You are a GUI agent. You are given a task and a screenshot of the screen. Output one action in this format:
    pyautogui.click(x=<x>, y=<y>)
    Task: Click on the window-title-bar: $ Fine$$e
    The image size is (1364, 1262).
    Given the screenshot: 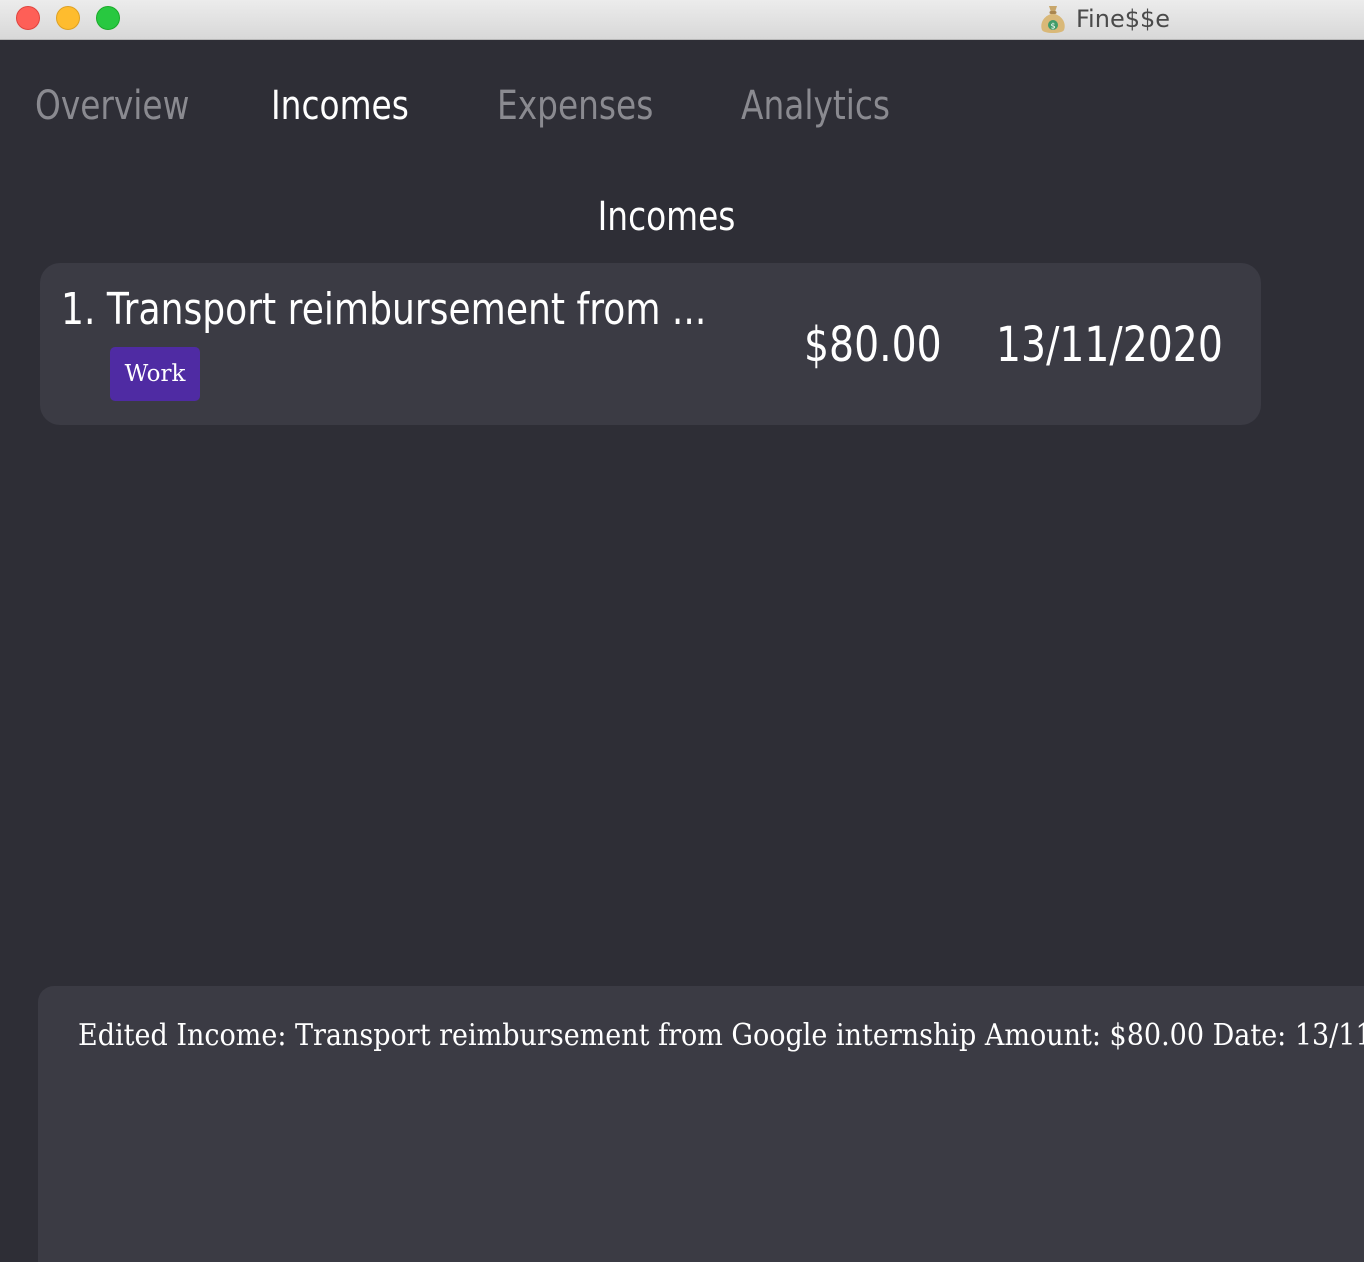 What is the action you would take?
    pyautogui.click(x=682, y=20)
    